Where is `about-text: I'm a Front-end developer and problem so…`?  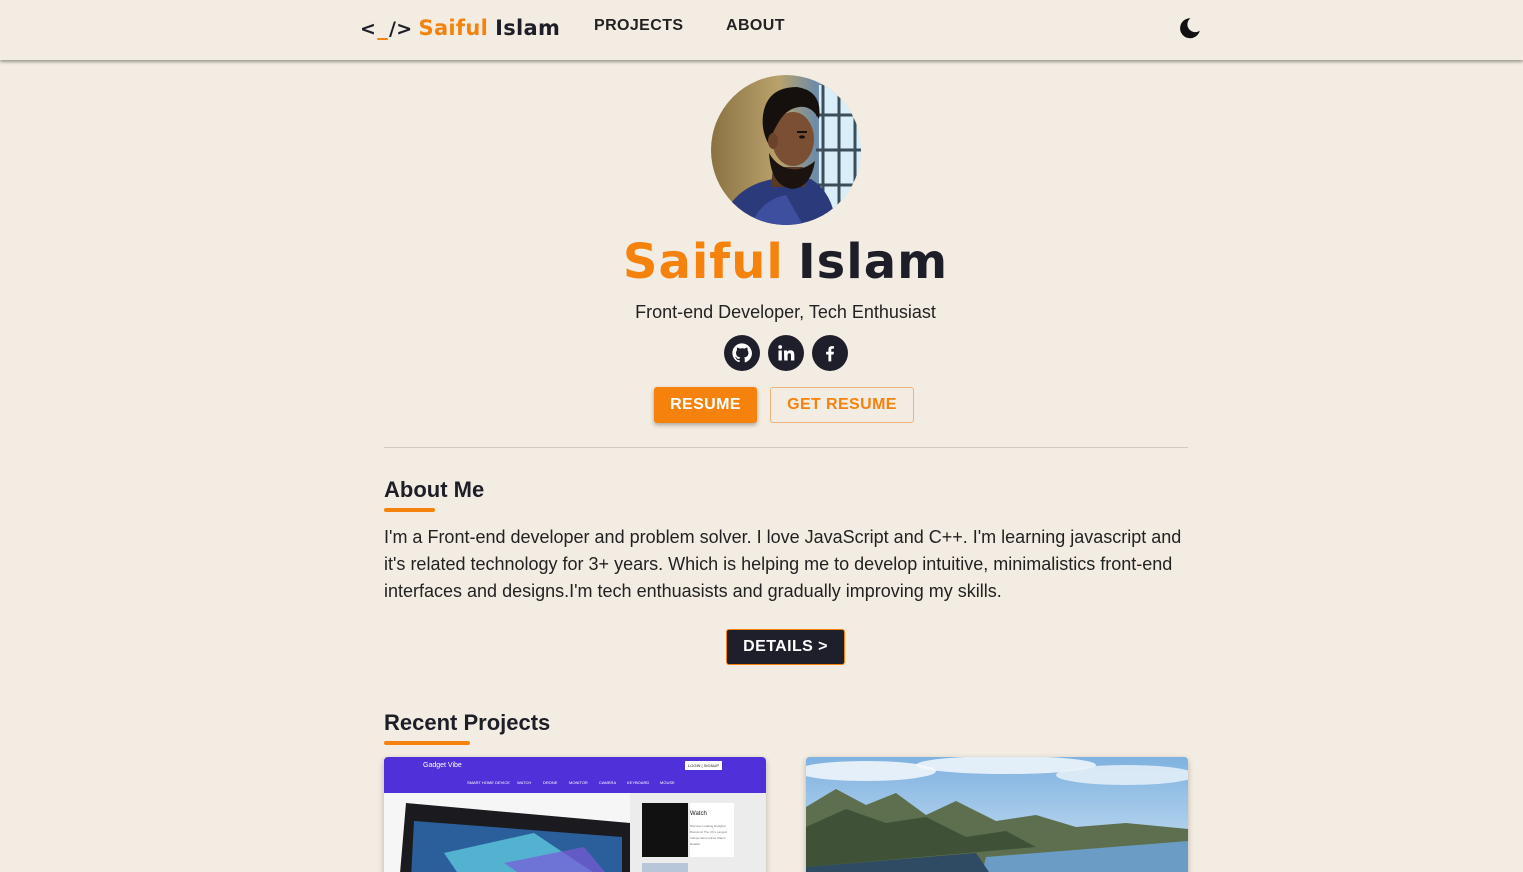 about-text: I'm a Front-end developer and problem so… is located at coordinates (783, 564).